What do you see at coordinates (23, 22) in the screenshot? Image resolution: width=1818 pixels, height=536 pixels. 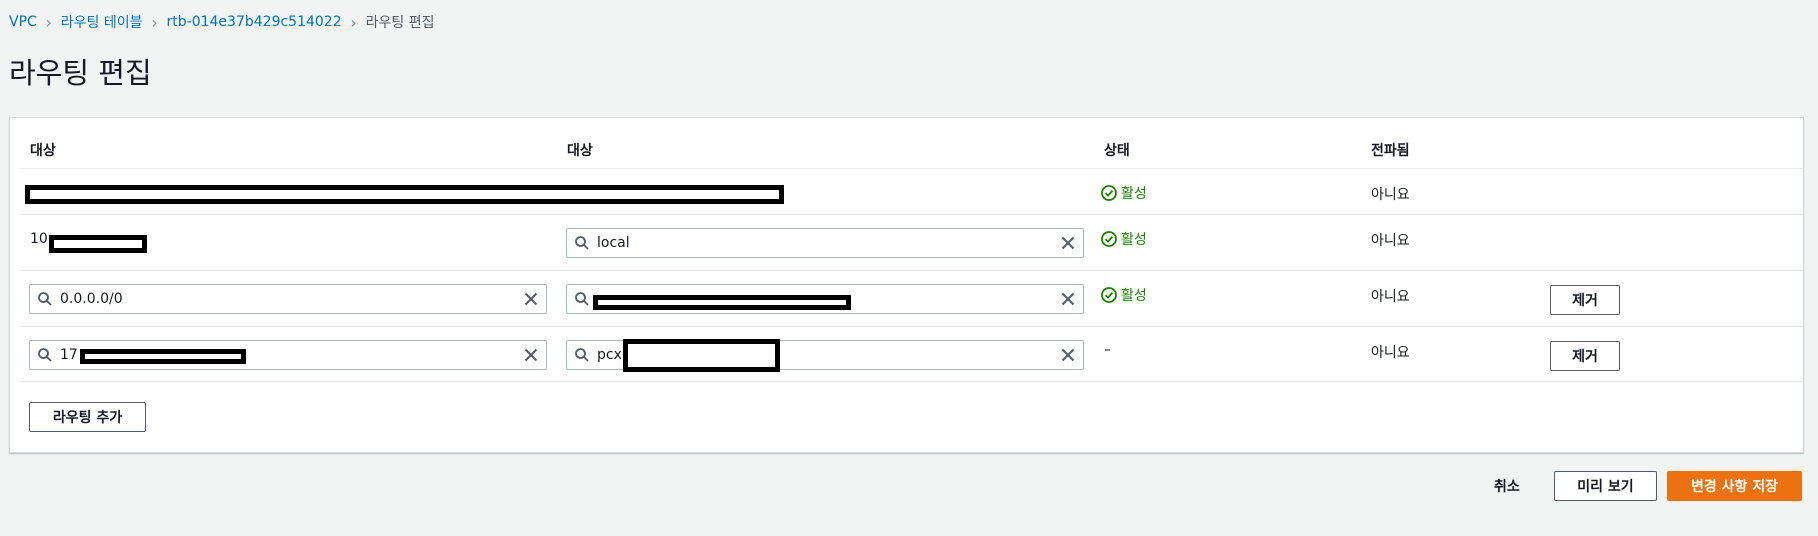 I see `breadcrumb-vpc: VPC` at bounding box center [23, 22].